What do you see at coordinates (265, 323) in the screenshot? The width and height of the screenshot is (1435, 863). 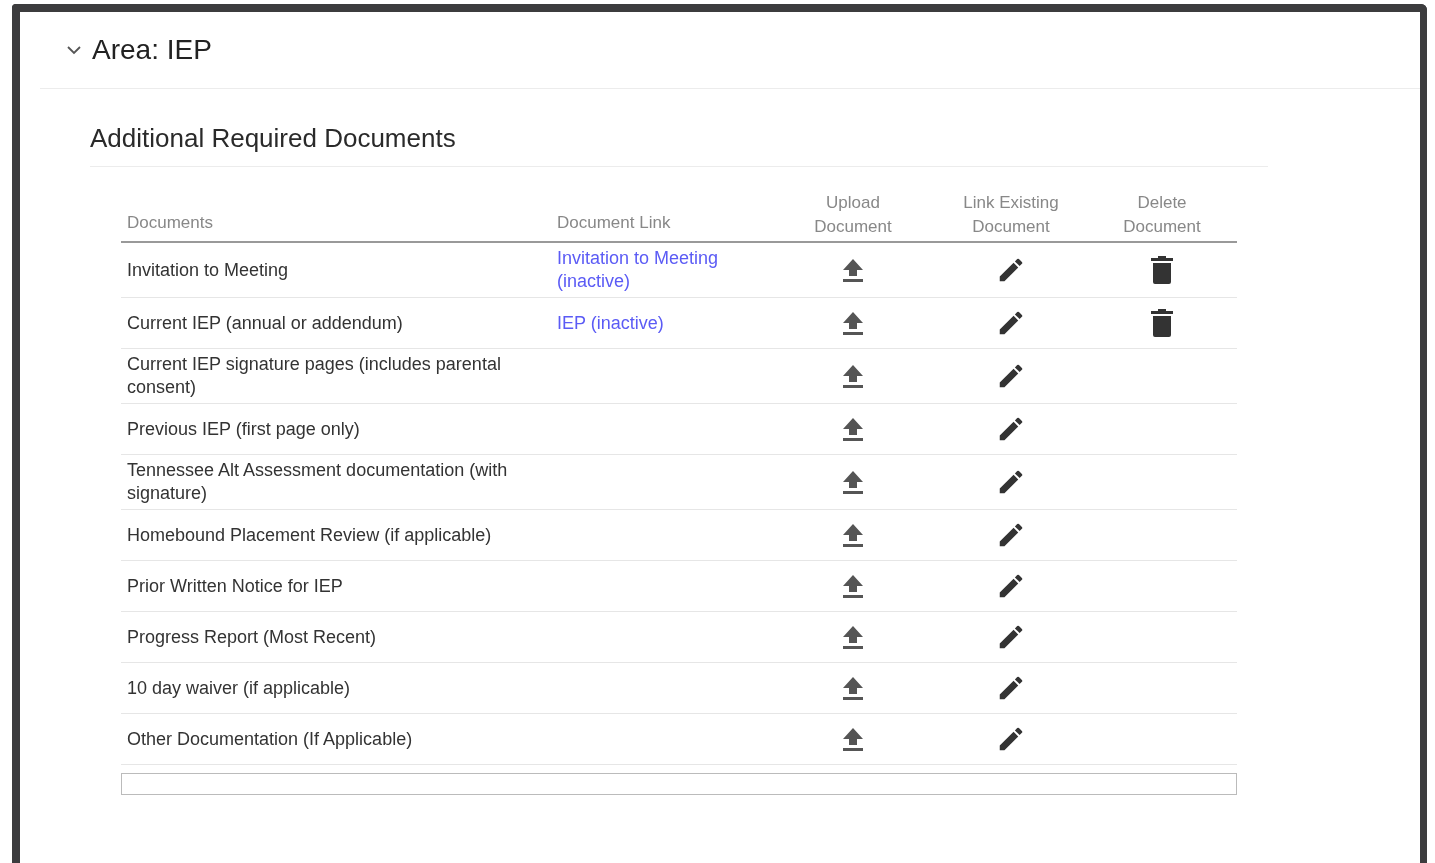 I see `document-name: Current IEP (annual or addendum)` at bounding box center [265, 323].